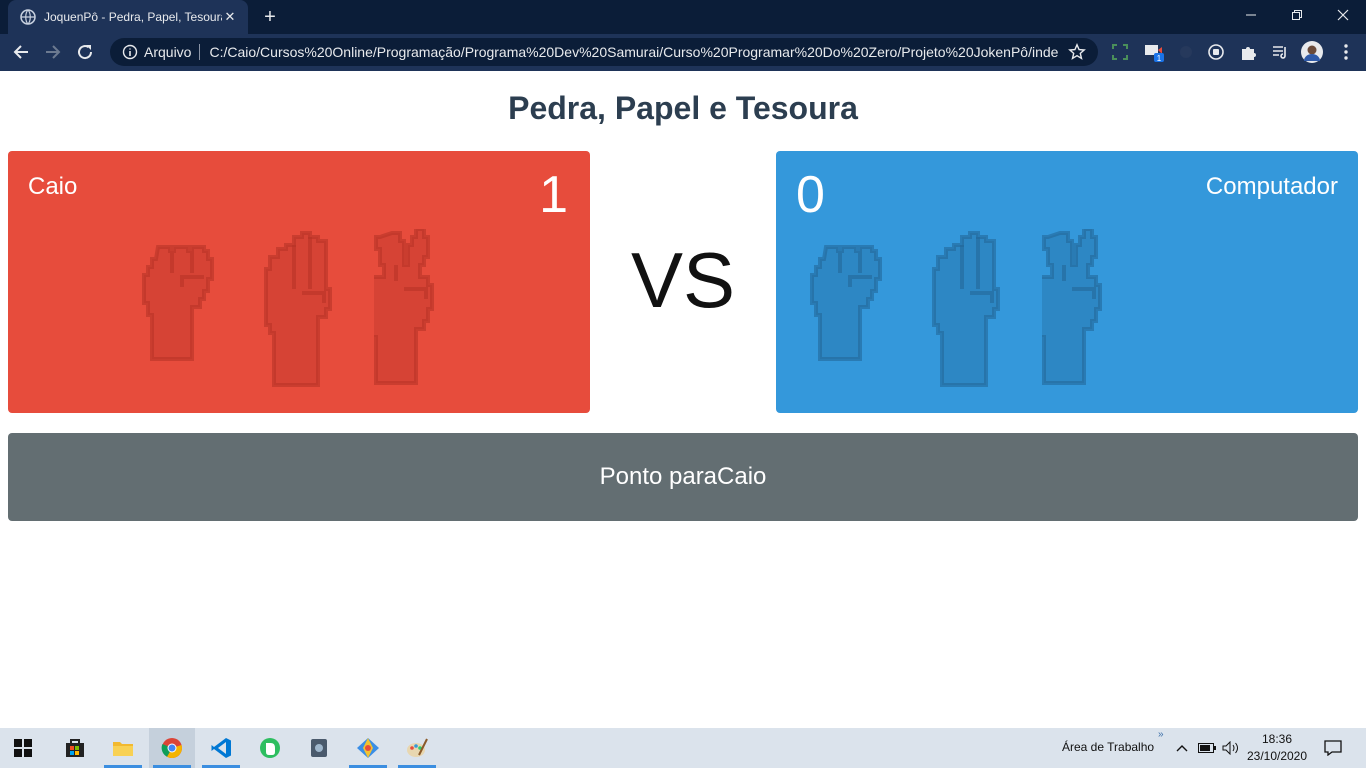  What do you see at coordinates (53, 186) in the screenshot?
I see `player-name: Caio` at bounding box center [53, 186].